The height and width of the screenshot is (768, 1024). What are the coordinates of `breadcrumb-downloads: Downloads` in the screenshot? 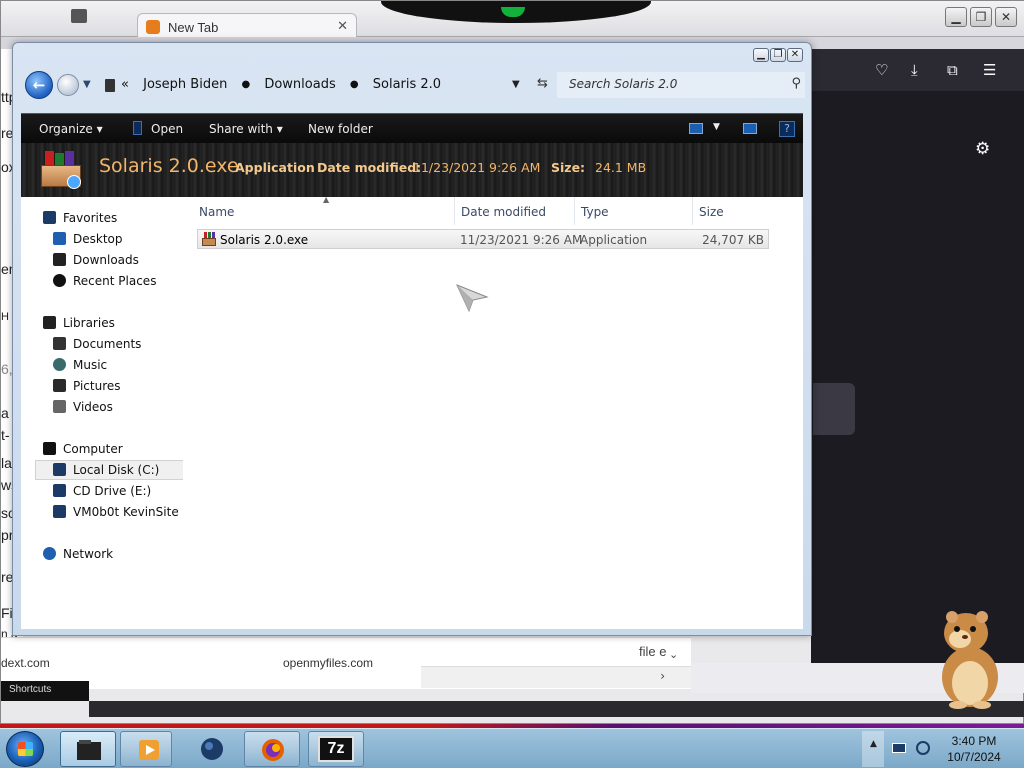 It's located at (299, 84).